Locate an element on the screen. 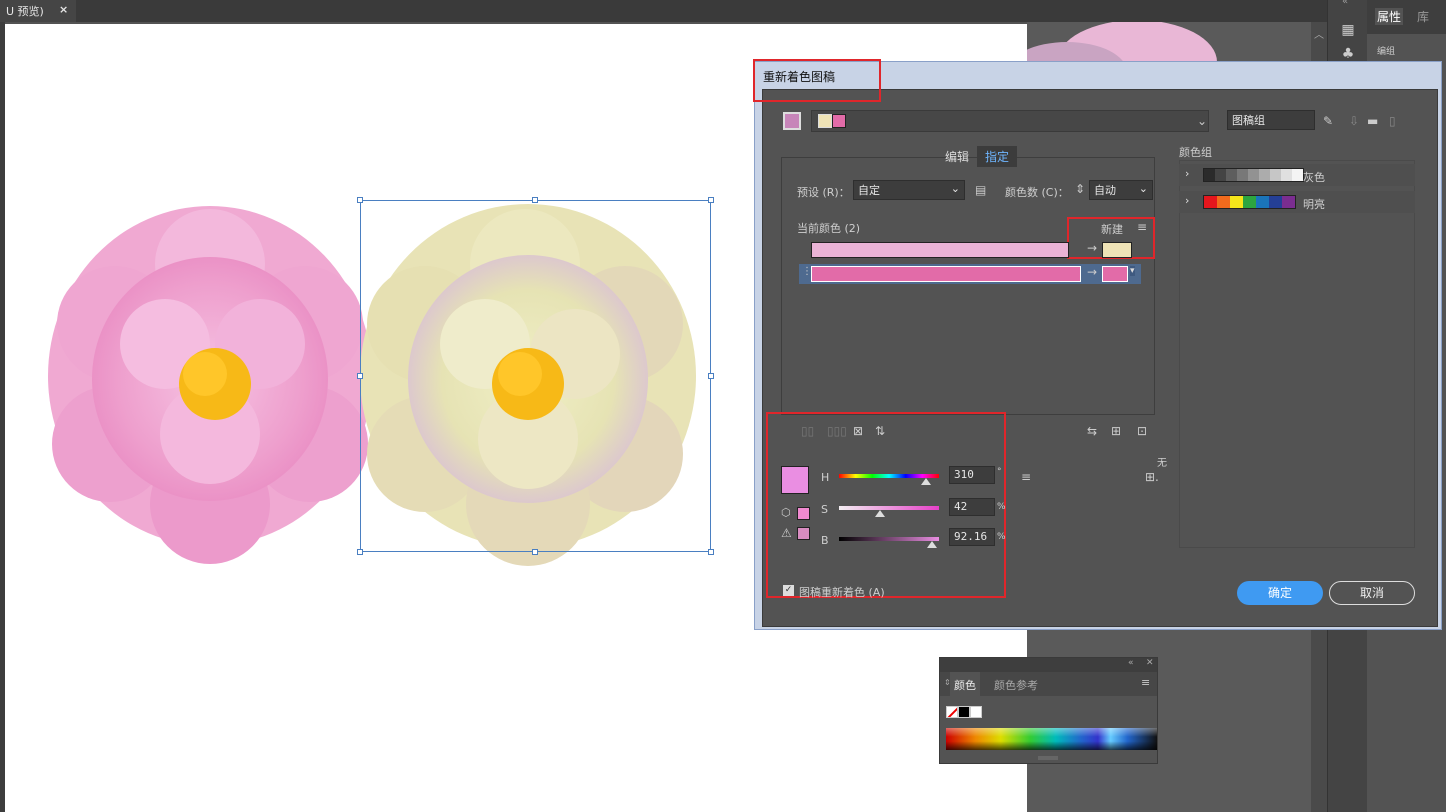 This screenshot has height=812, width=1446. warning-icon: ⚠ is located at coordinates (786, 533).